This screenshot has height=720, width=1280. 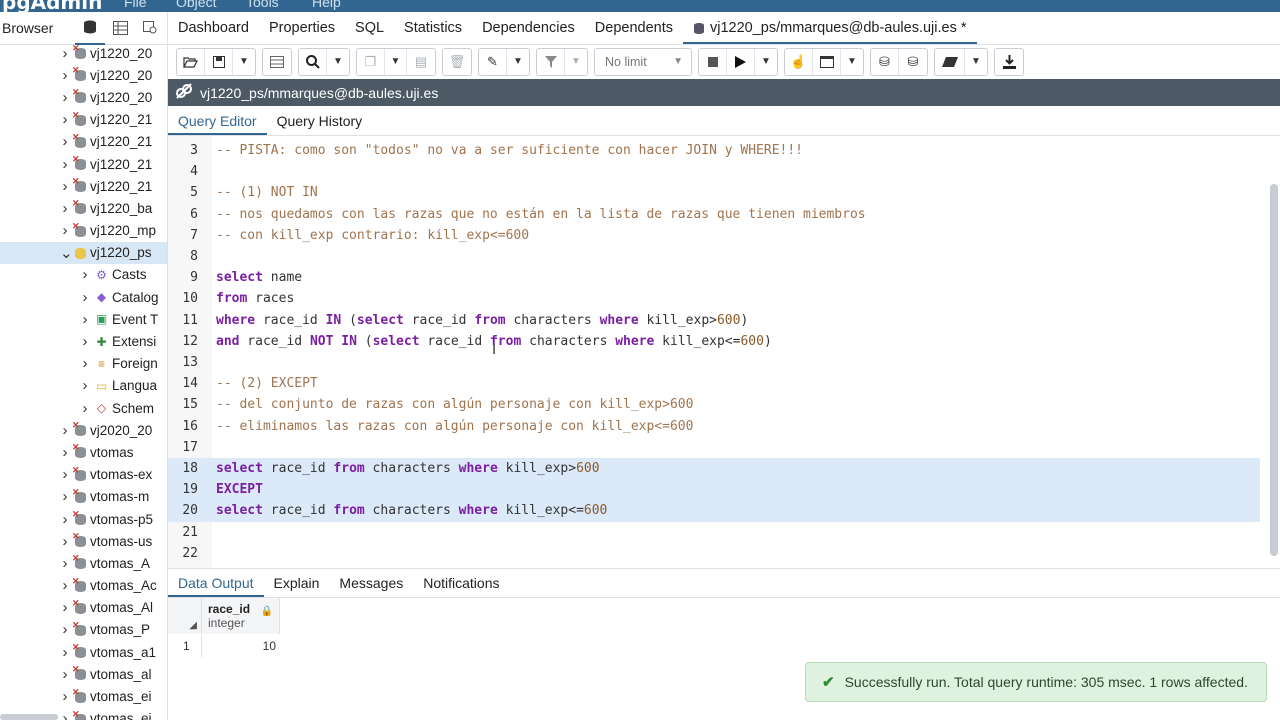 What do you see at coordinates (1274, 370) in the screenshot?
I see `editor-scrollbar` at bounding box center [1274, 370].